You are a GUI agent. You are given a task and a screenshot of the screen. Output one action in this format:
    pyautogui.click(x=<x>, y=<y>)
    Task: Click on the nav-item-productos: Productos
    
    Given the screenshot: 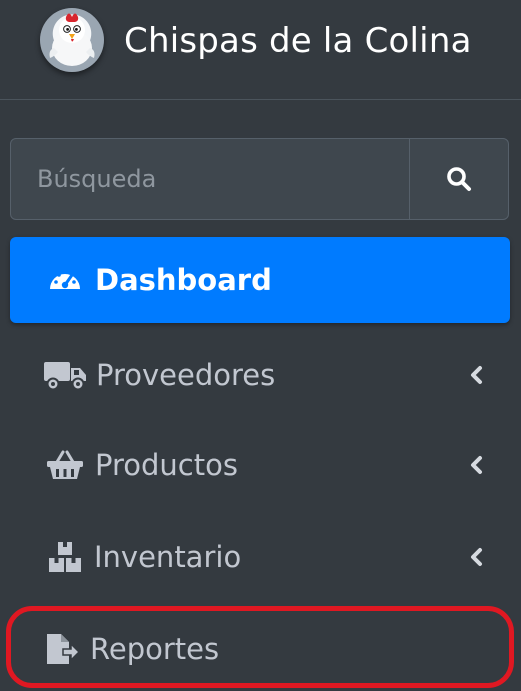 What is the action you would take?
    pyautogui.click(x=260, y=465)
    